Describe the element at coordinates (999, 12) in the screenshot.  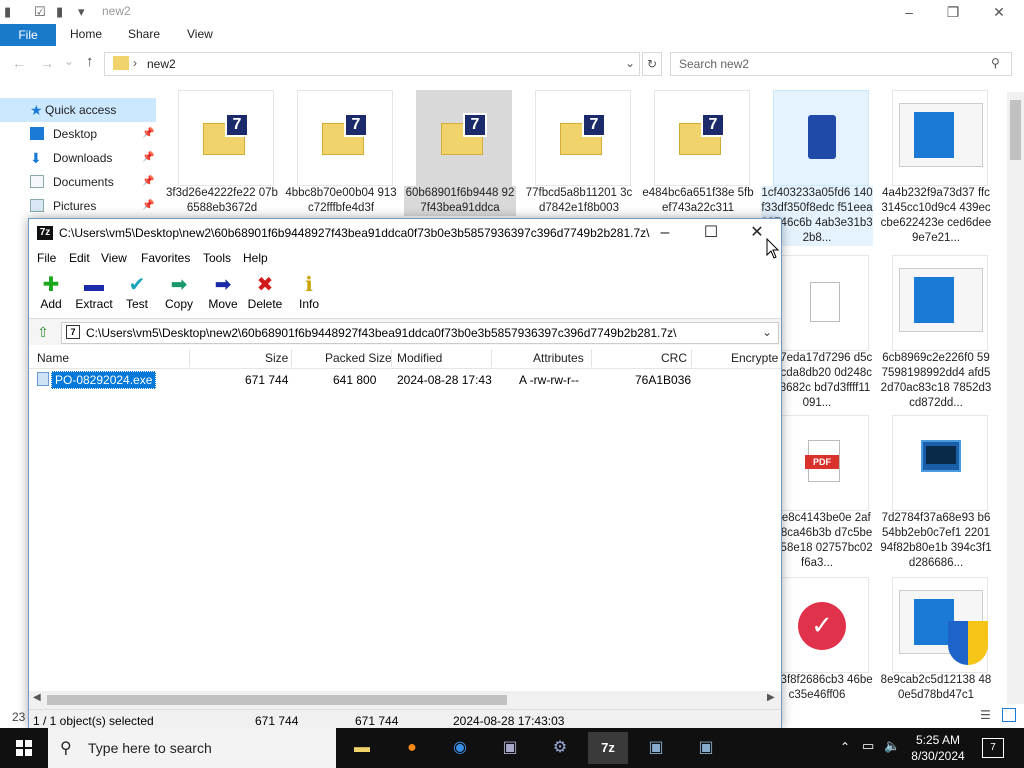
I see `close-icon: ✕` at that location.